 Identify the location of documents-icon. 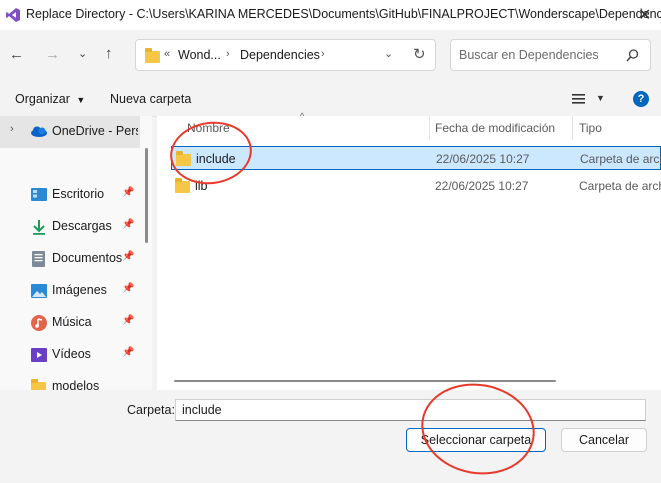
(38, 259).